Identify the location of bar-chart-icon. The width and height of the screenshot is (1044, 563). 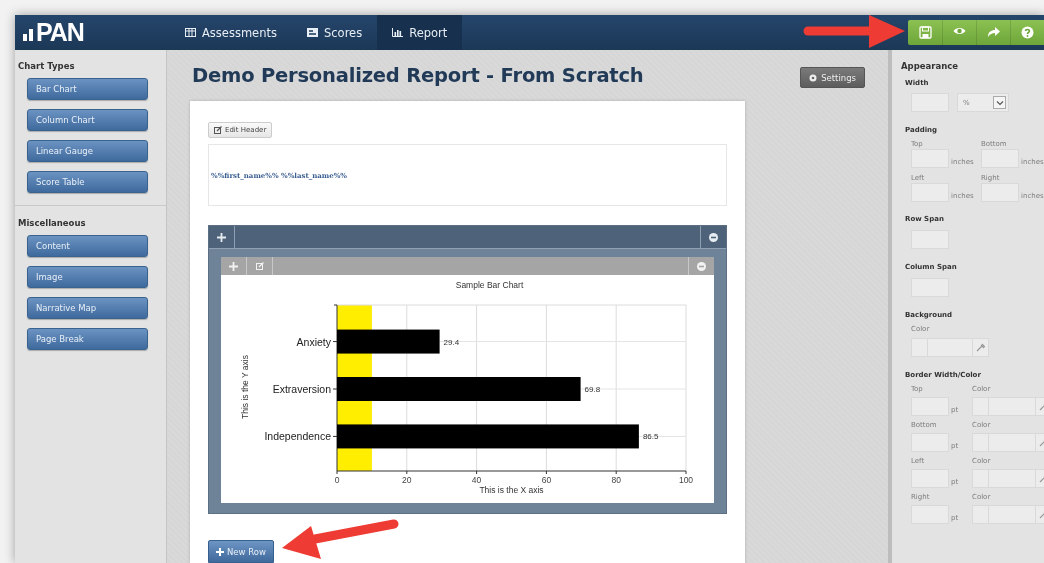
(398, 32).